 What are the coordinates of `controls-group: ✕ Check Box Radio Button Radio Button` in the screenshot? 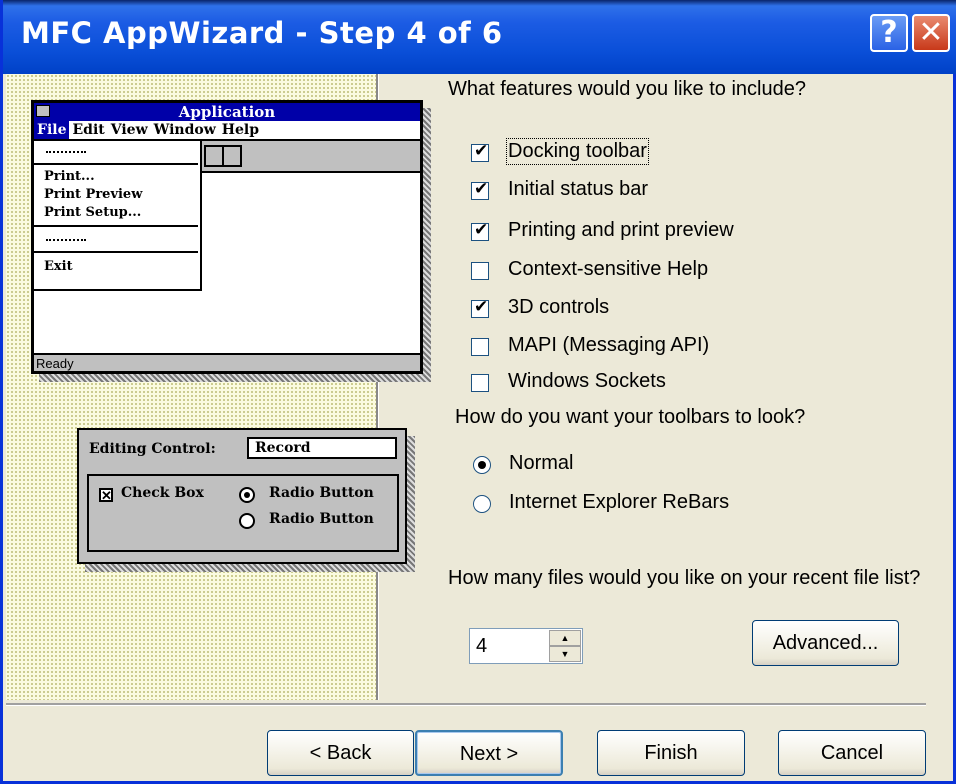 It's located at (243, 513).